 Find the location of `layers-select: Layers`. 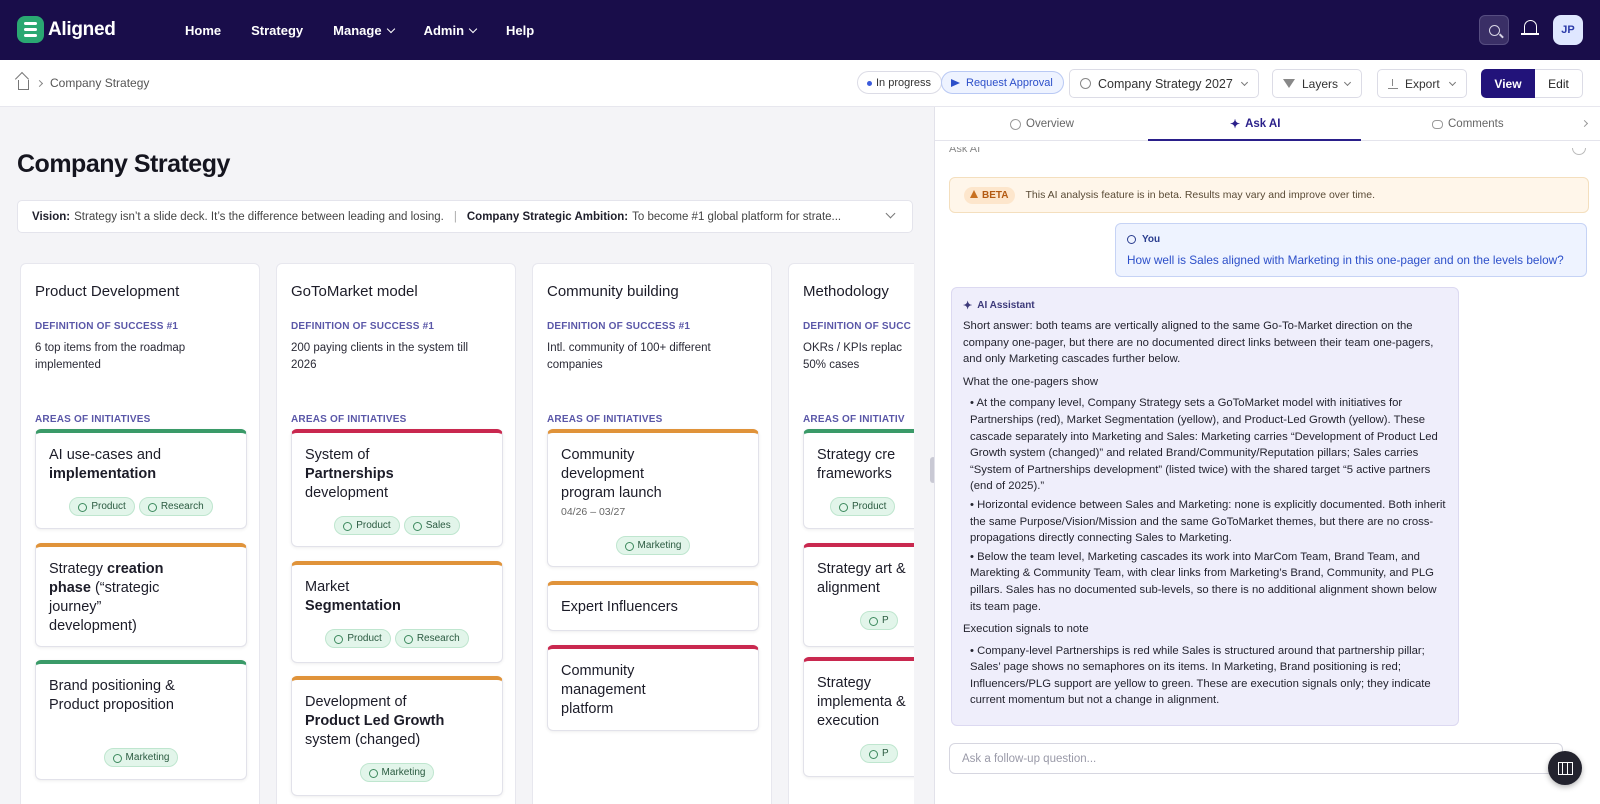

layers-select: Layers is located at coordinates (1317, 83).